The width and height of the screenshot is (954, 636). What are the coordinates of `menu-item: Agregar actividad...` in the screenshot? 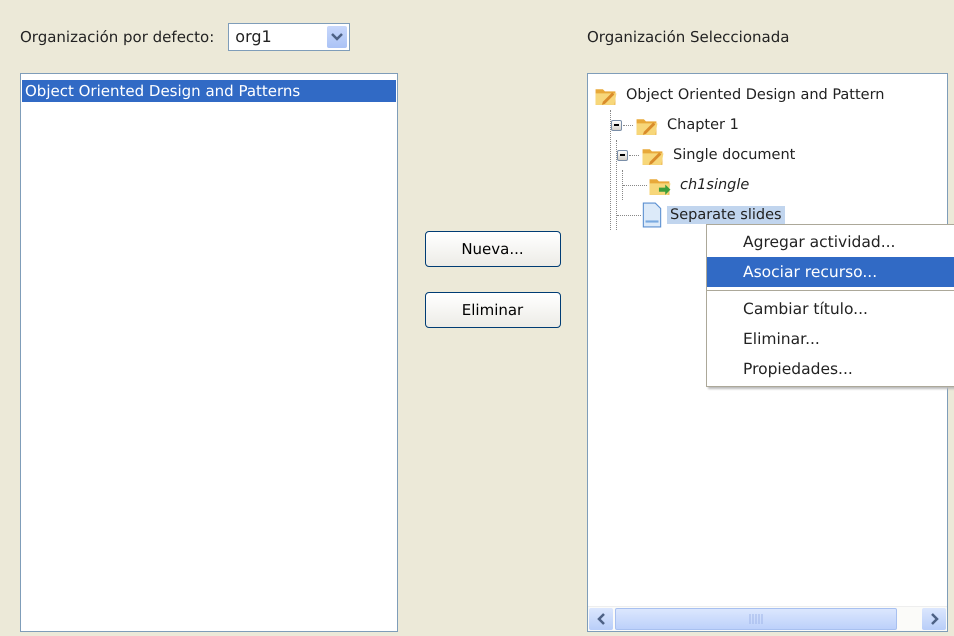 It's located at (830, 242).